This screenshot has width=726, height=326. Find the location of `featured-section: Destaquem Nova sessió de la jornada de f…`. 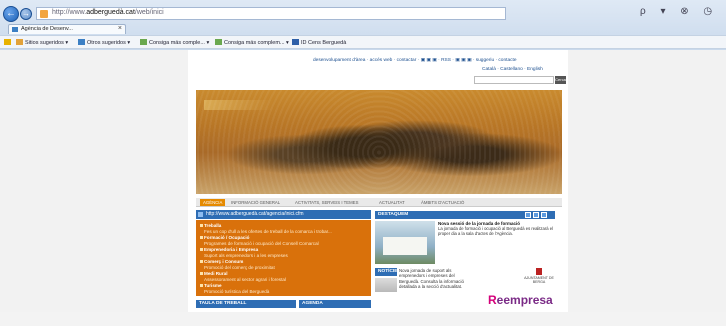

featured-section: Destaquem Nova sessió de la jornada de f… is located at coordinates (465, 238).